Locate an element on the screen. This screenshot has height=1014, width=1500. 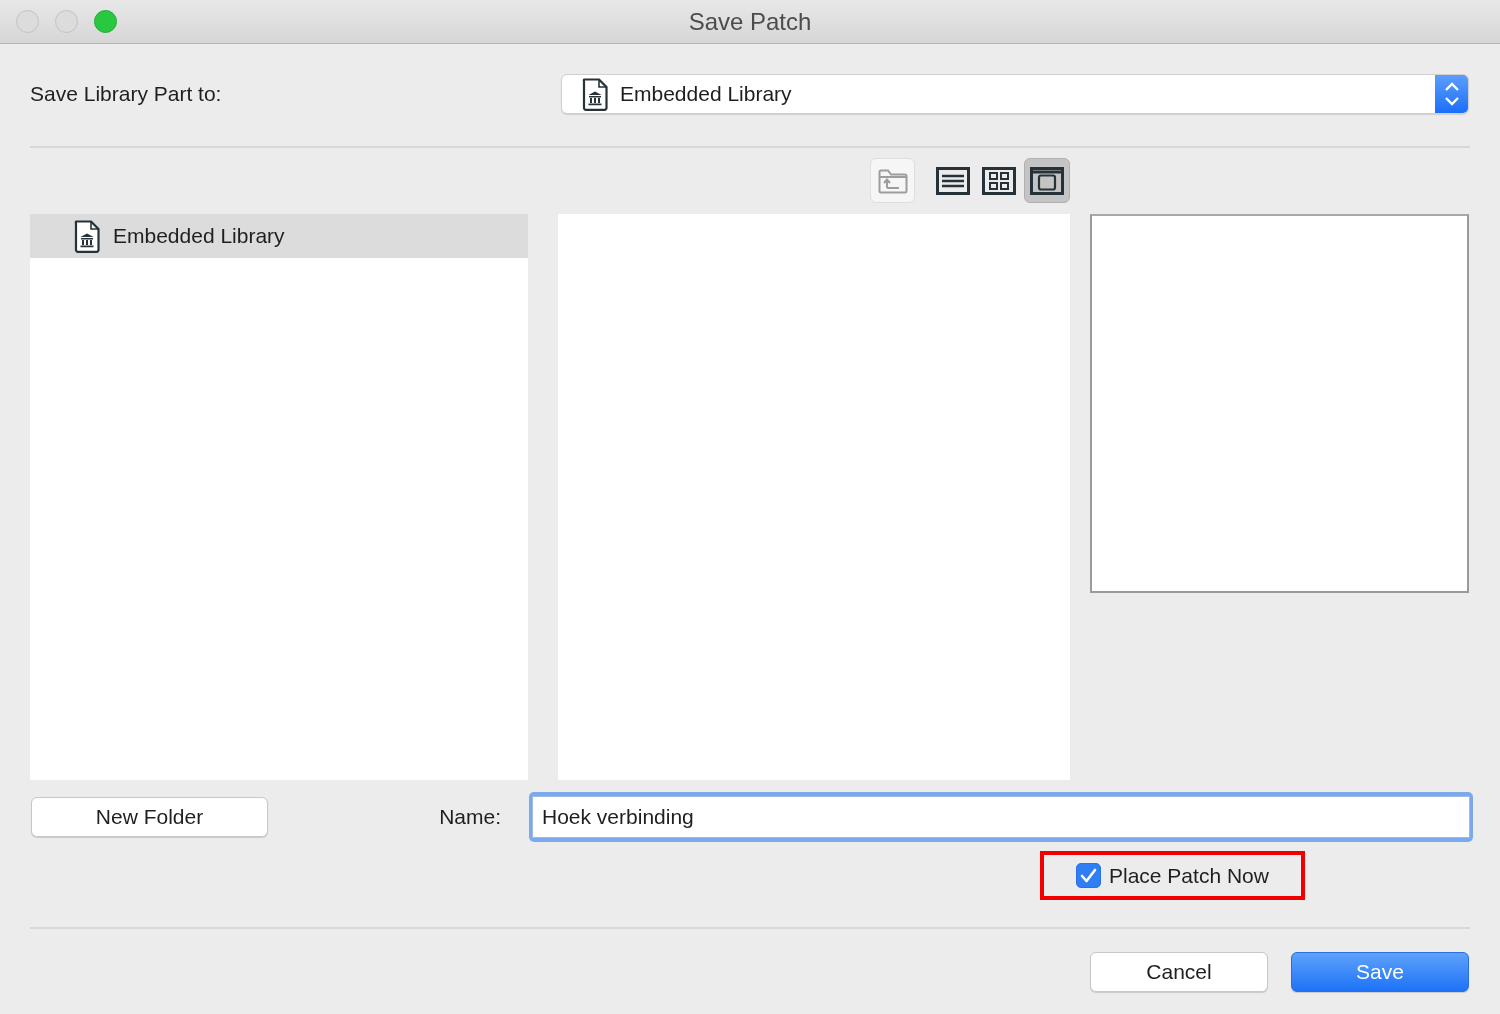
new-folder-button: New Folder is located at coordinates (149, 817).